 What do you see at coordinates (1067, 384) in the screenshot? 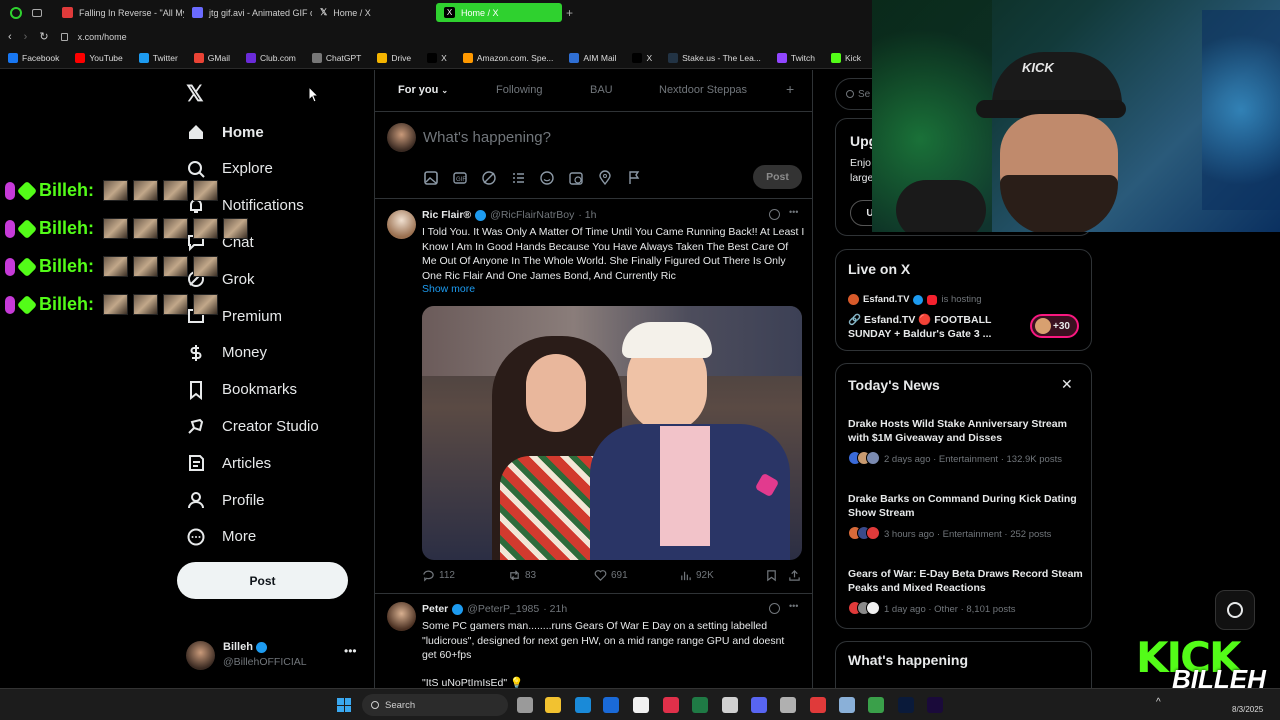
I see `close-icon: ✕` at bounding box center [1067, 384].